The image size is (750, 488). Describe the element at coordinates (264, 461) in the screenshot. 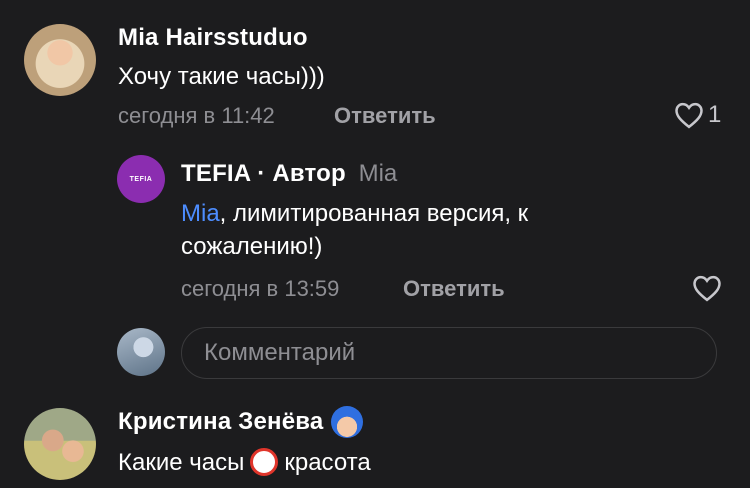

I see `alarm-clock-emoji` at that location.